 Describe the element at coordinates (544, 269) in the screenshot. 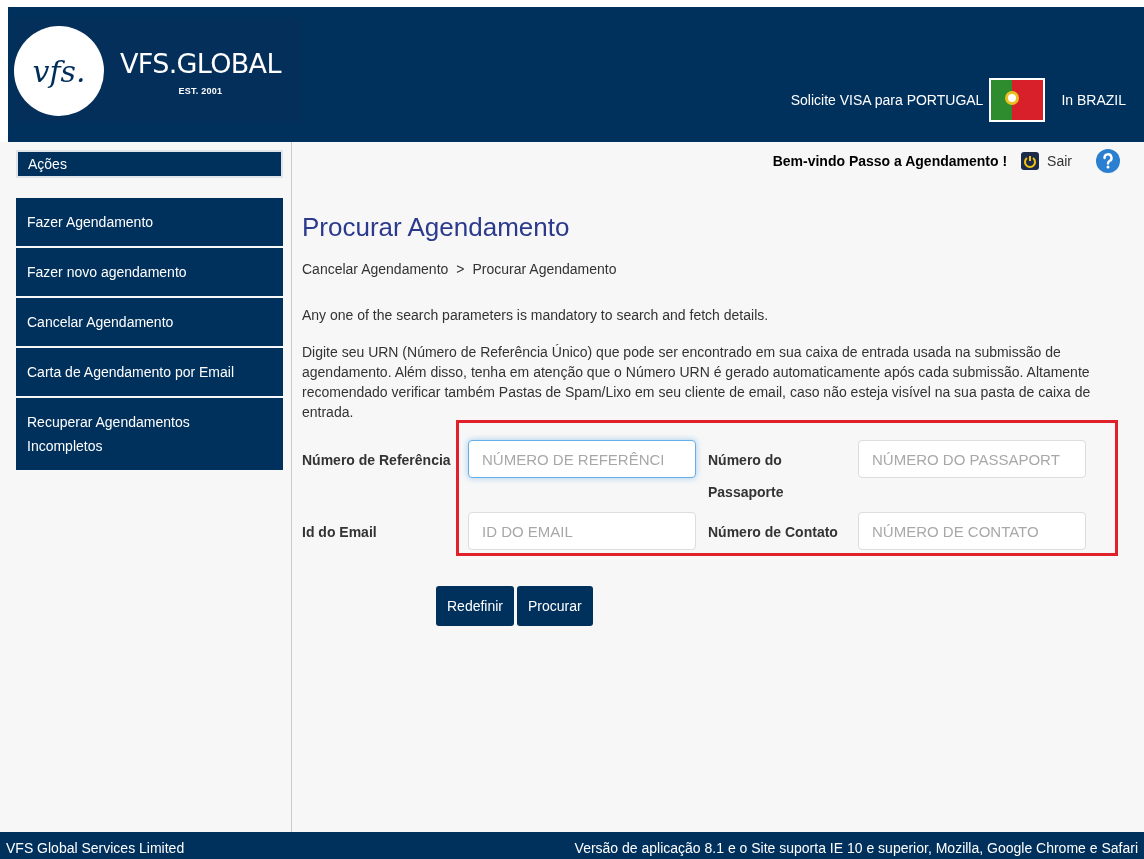

I see `breadcrumb-current: Procurar Agendamento` at that location.